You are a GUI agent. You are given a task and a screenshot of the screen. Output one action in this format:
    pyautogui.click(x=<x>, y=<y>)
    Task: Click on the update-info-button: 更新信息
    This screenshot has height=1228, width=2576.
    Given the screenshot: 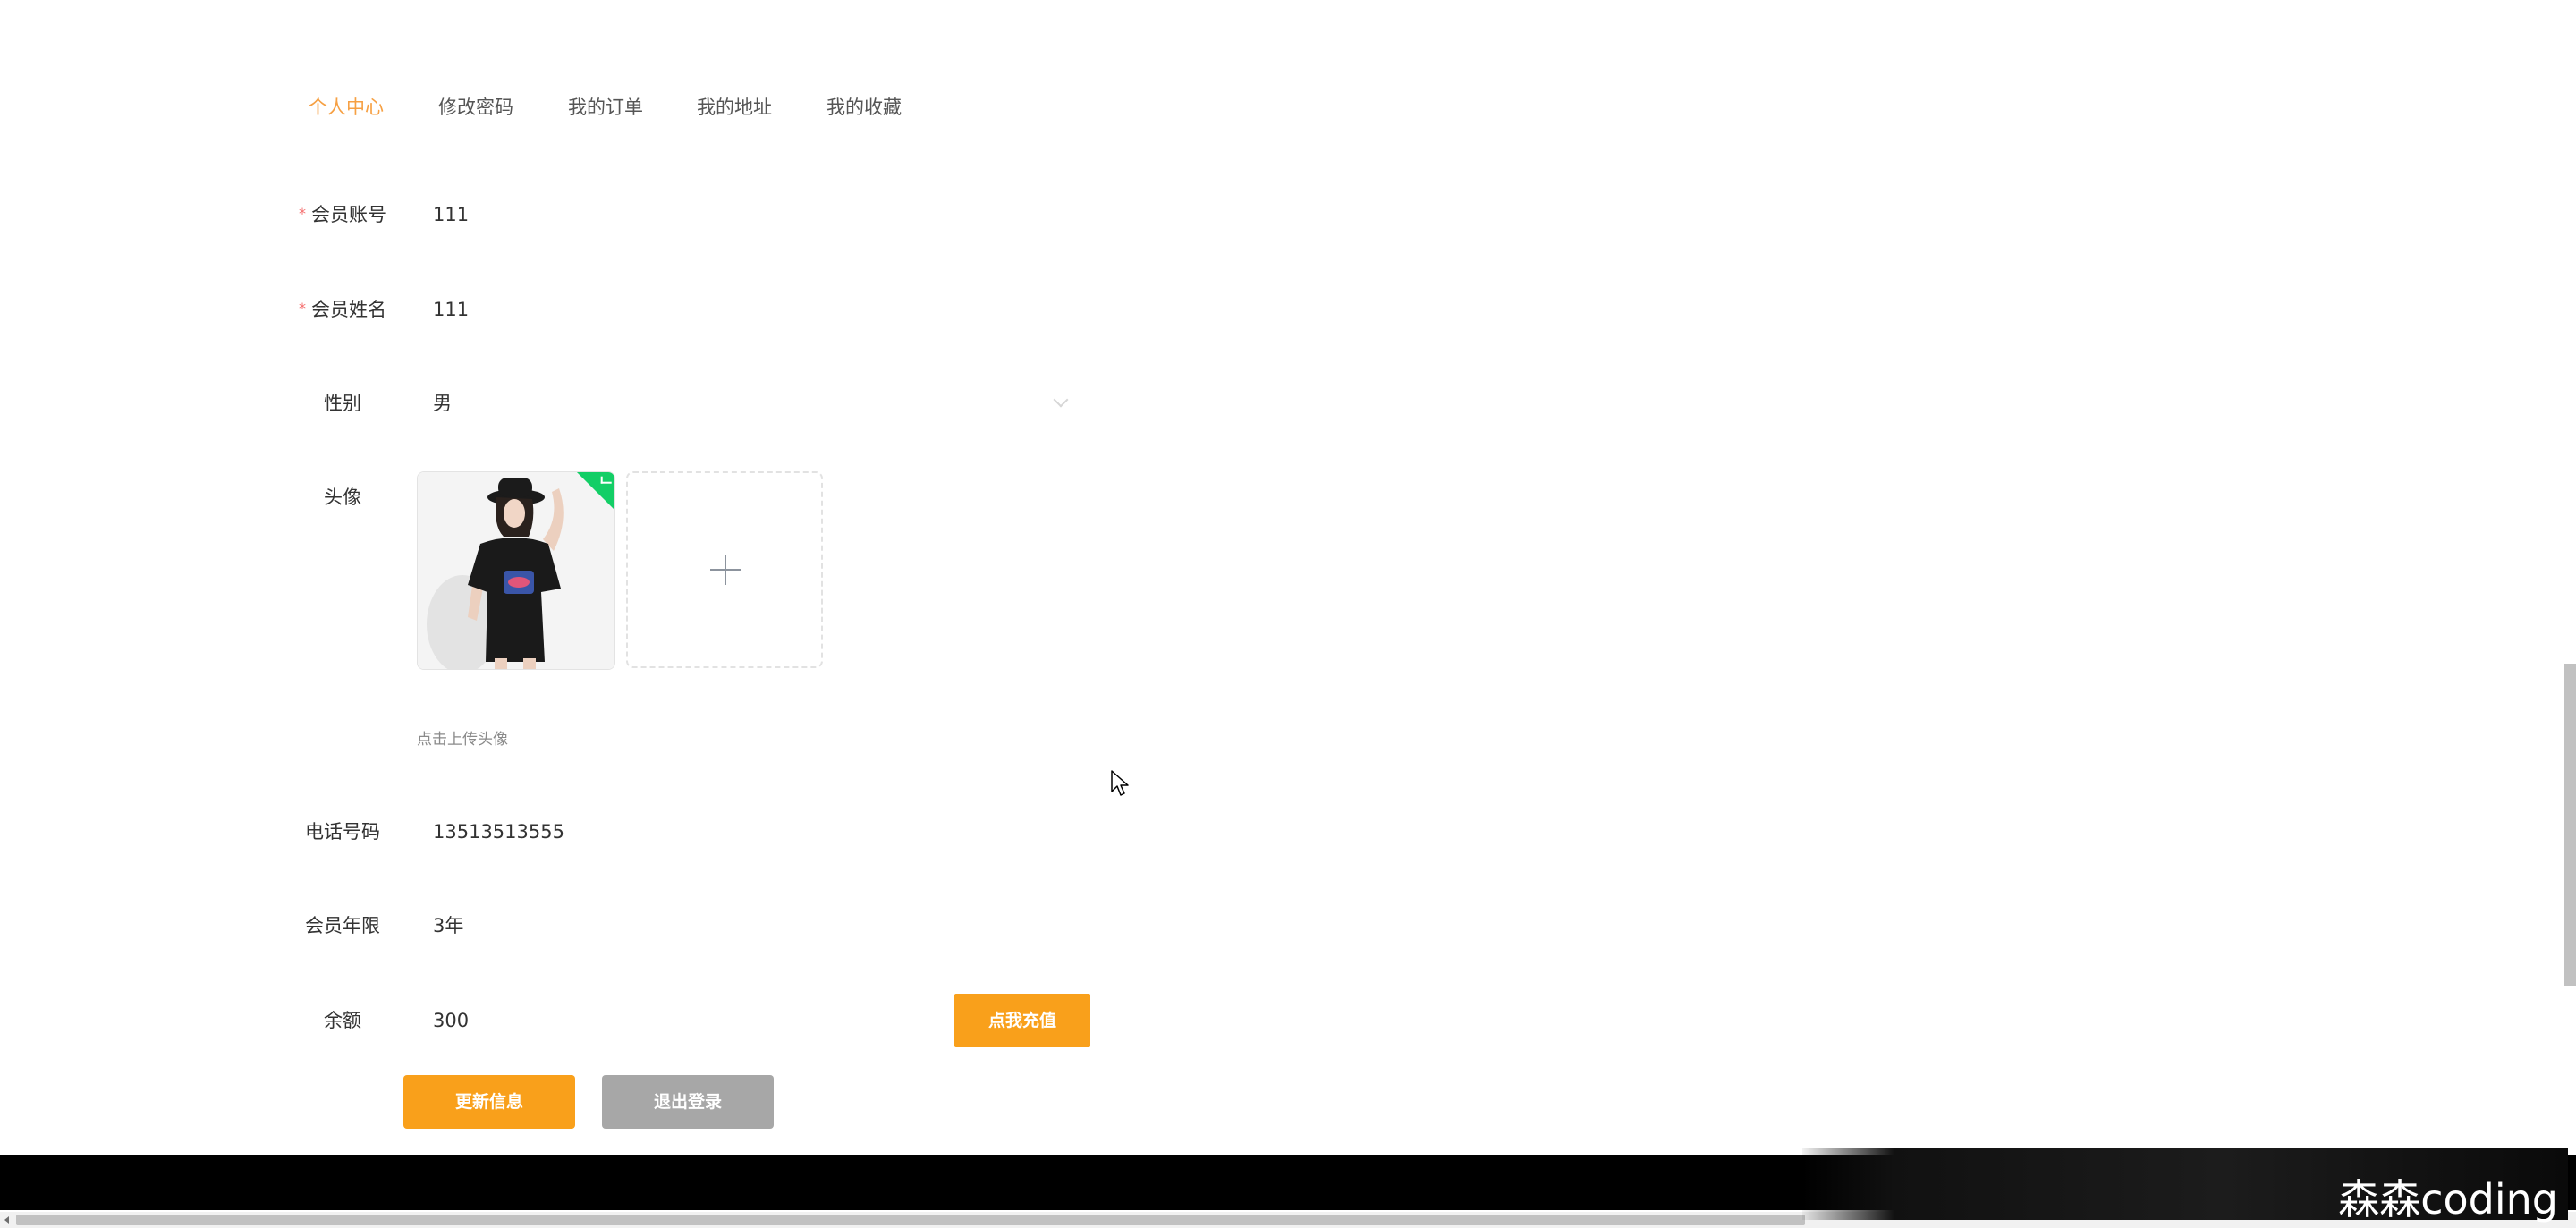 What is the action you would take?
    pyautogui.click(x=489, y=1102)
    